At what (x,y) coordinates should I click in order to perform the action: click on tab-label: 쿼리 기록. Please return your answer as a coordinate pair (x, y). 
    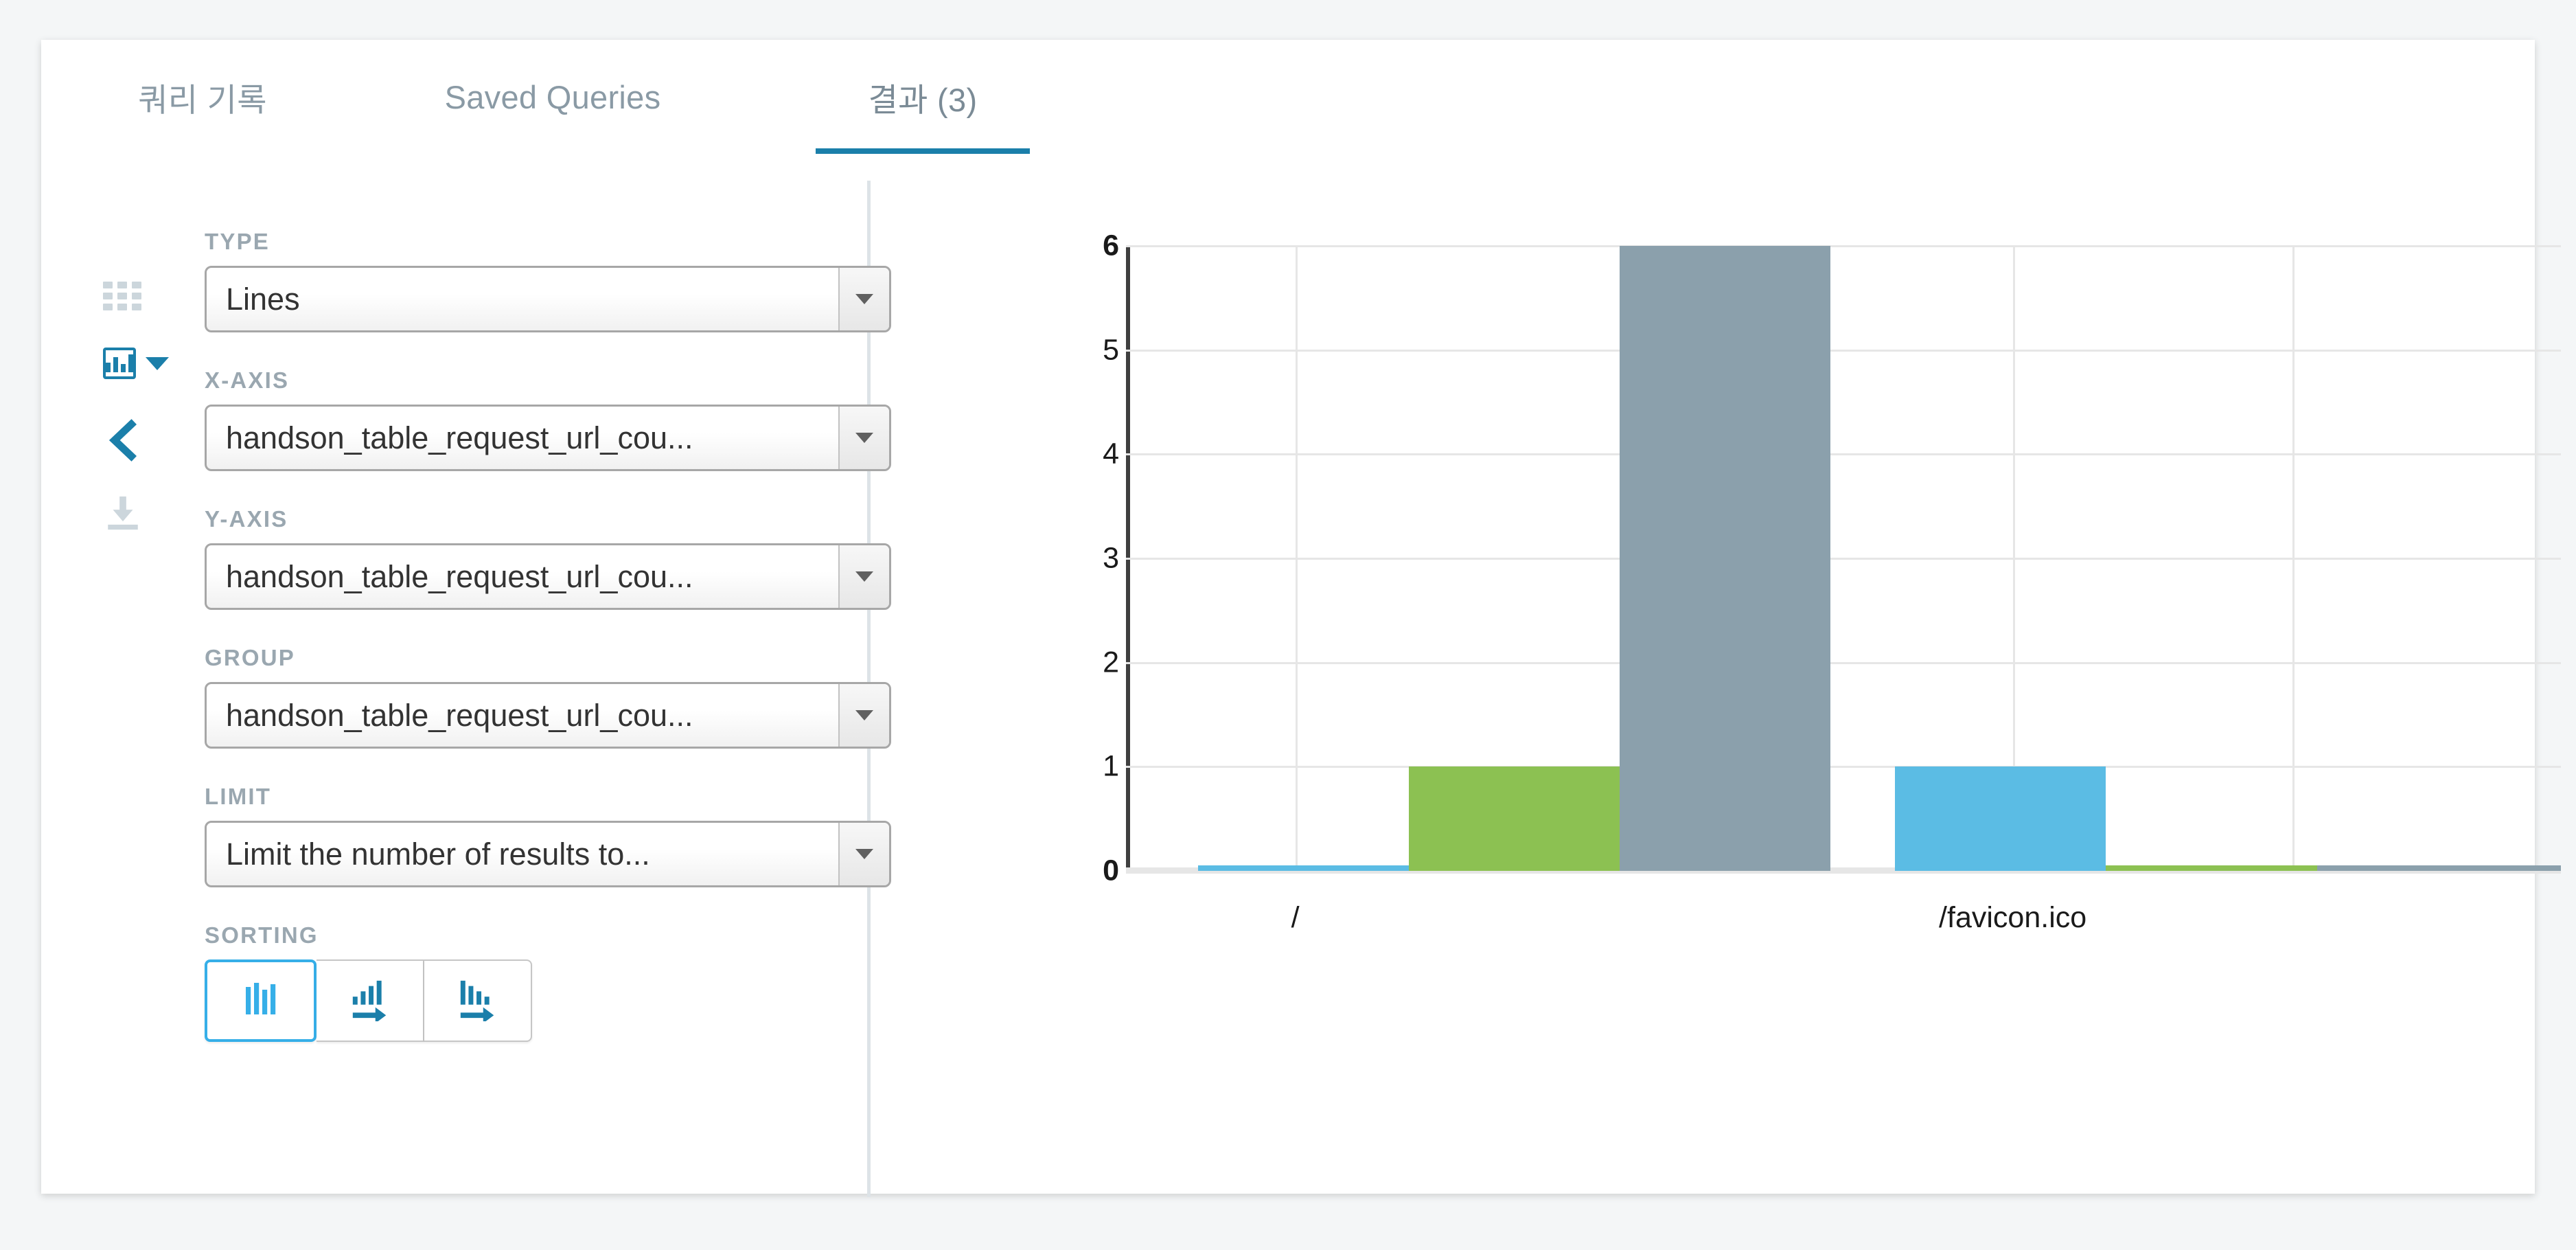
    Looking at the image, I should click on (202, 99).